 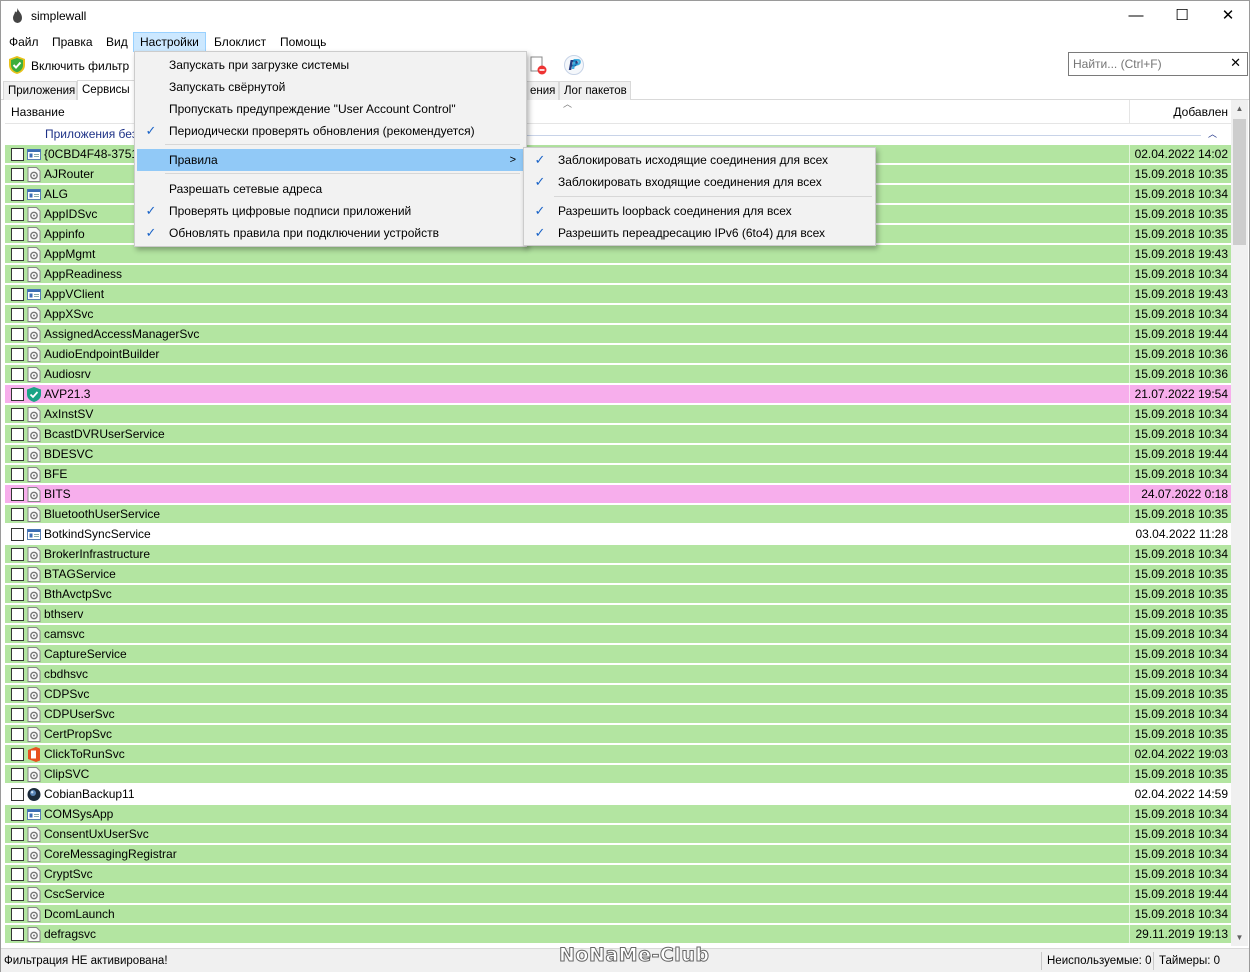 I want to click on menu-blocklist: Блоклист, so click(x=240, y=42).